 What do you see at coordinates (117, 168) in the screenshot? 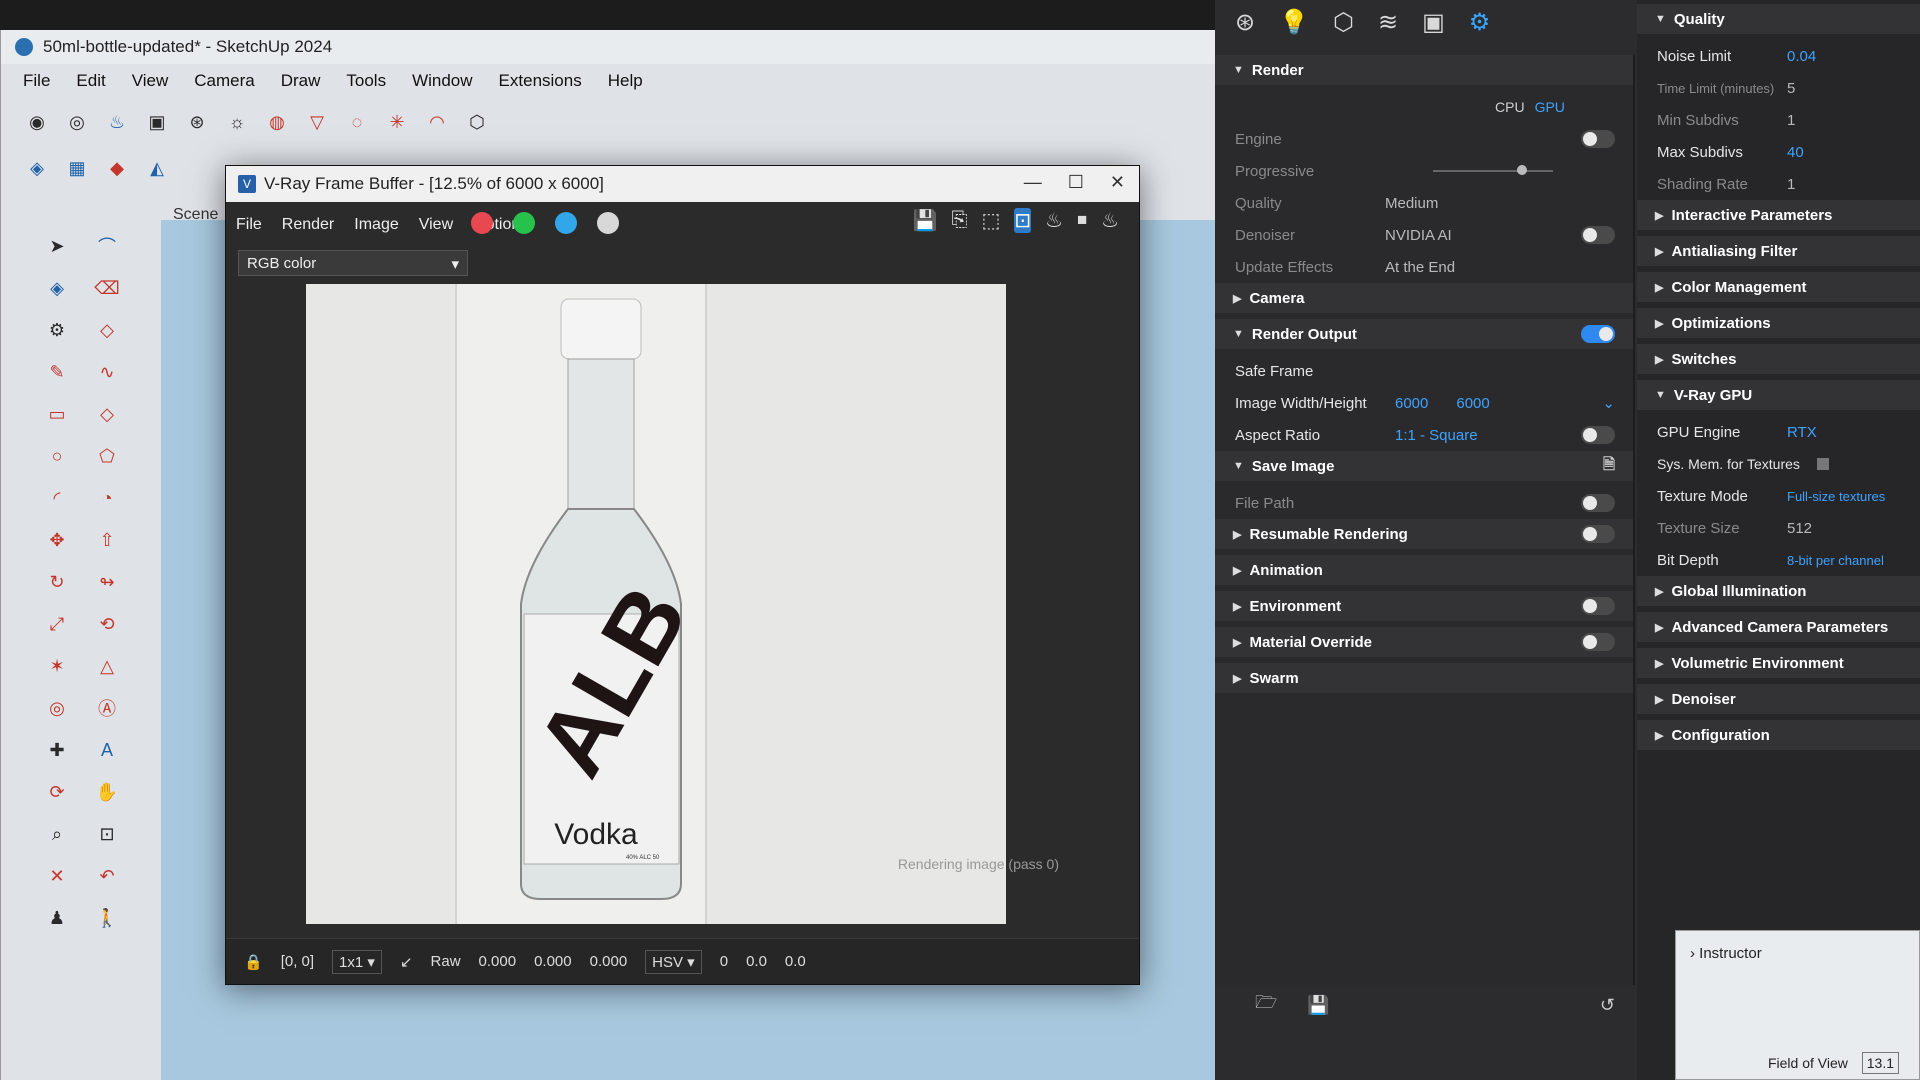
I see `section-plane-icon: ◆` at bounding box center [117, 168].